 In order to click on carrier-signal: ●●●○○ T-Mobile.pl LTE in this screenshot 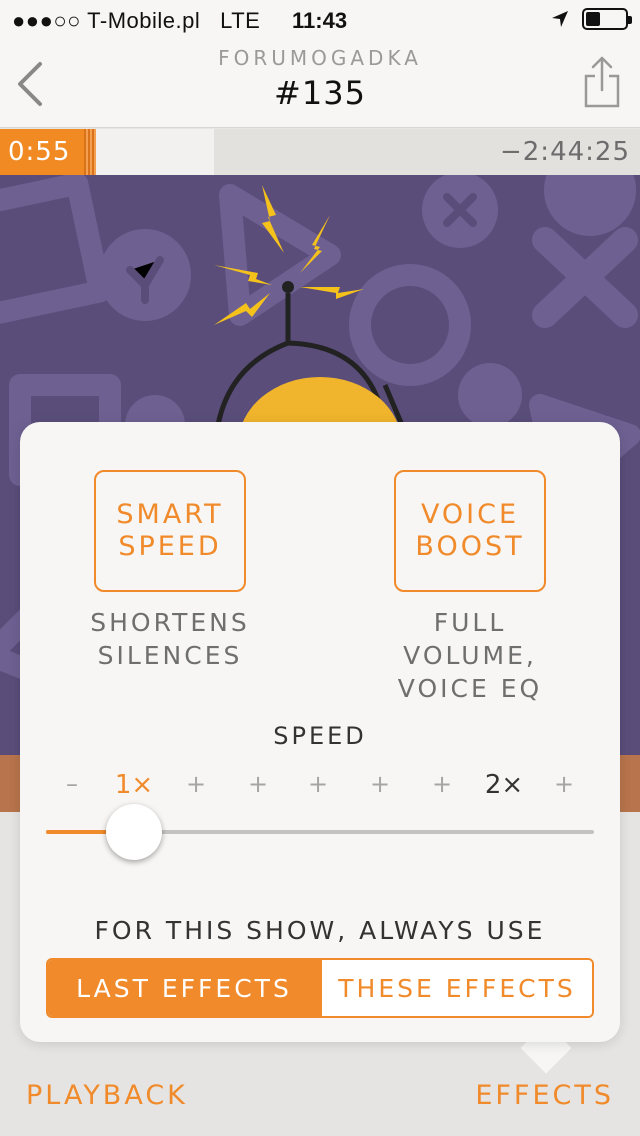, I will do `click(136, 21)`.